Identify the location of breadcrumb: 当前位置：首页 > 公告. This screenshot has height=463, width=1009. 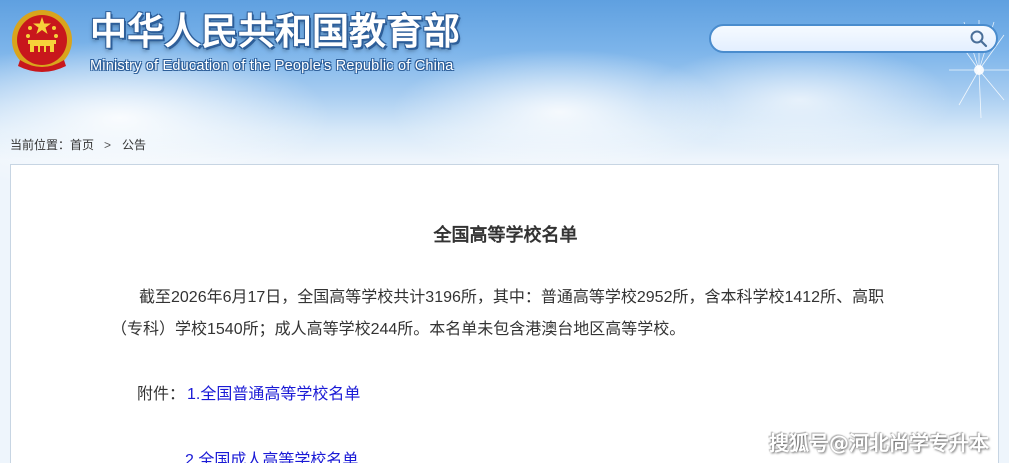
(78, 144).